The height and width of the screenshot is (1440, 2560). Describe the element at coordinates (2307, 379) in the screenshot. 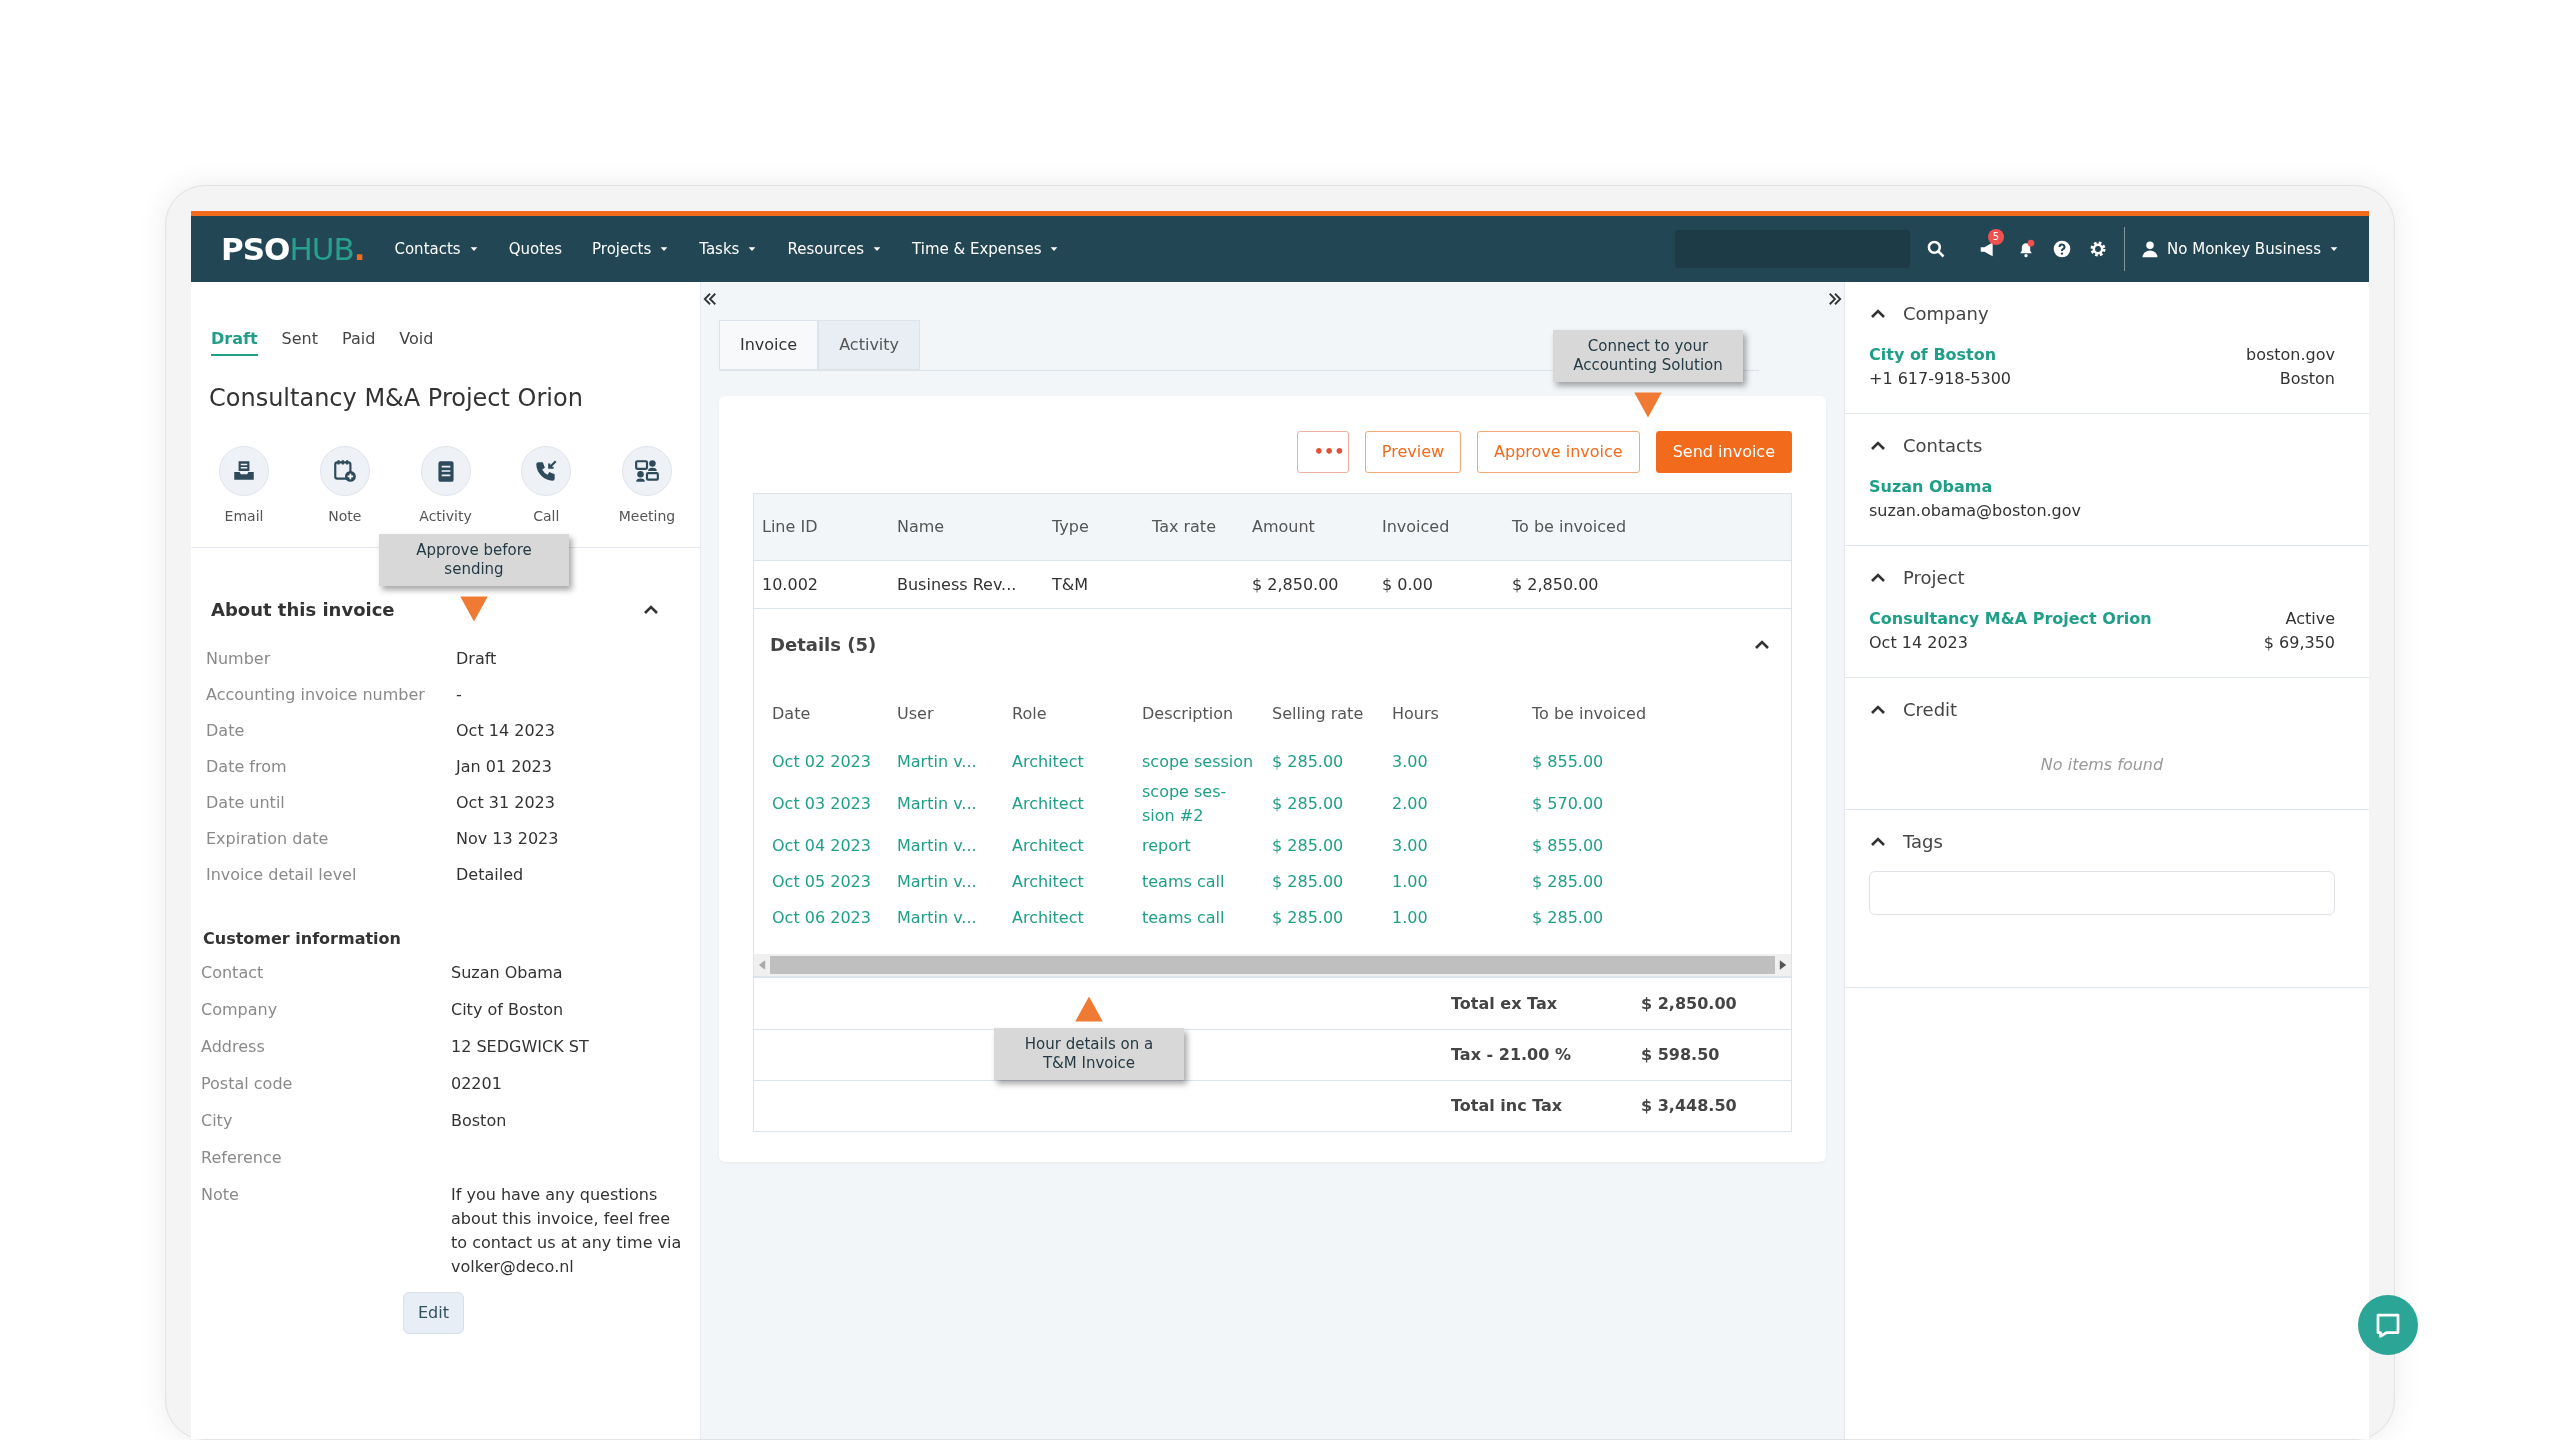

I see `detail-text: Boston` at that location.